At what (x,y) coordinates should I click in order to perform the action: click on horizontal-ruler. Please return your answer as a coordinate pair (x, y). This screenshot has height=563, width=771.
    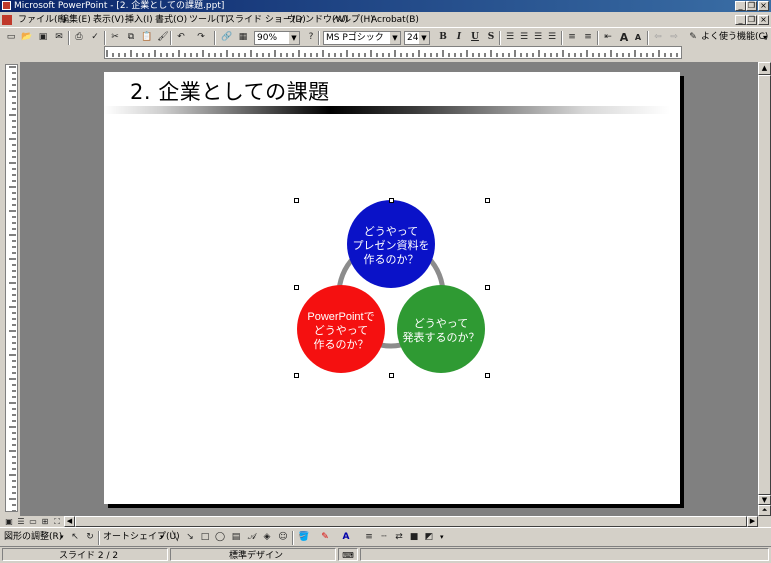
    Looking at the image, I should click on (393, 52).